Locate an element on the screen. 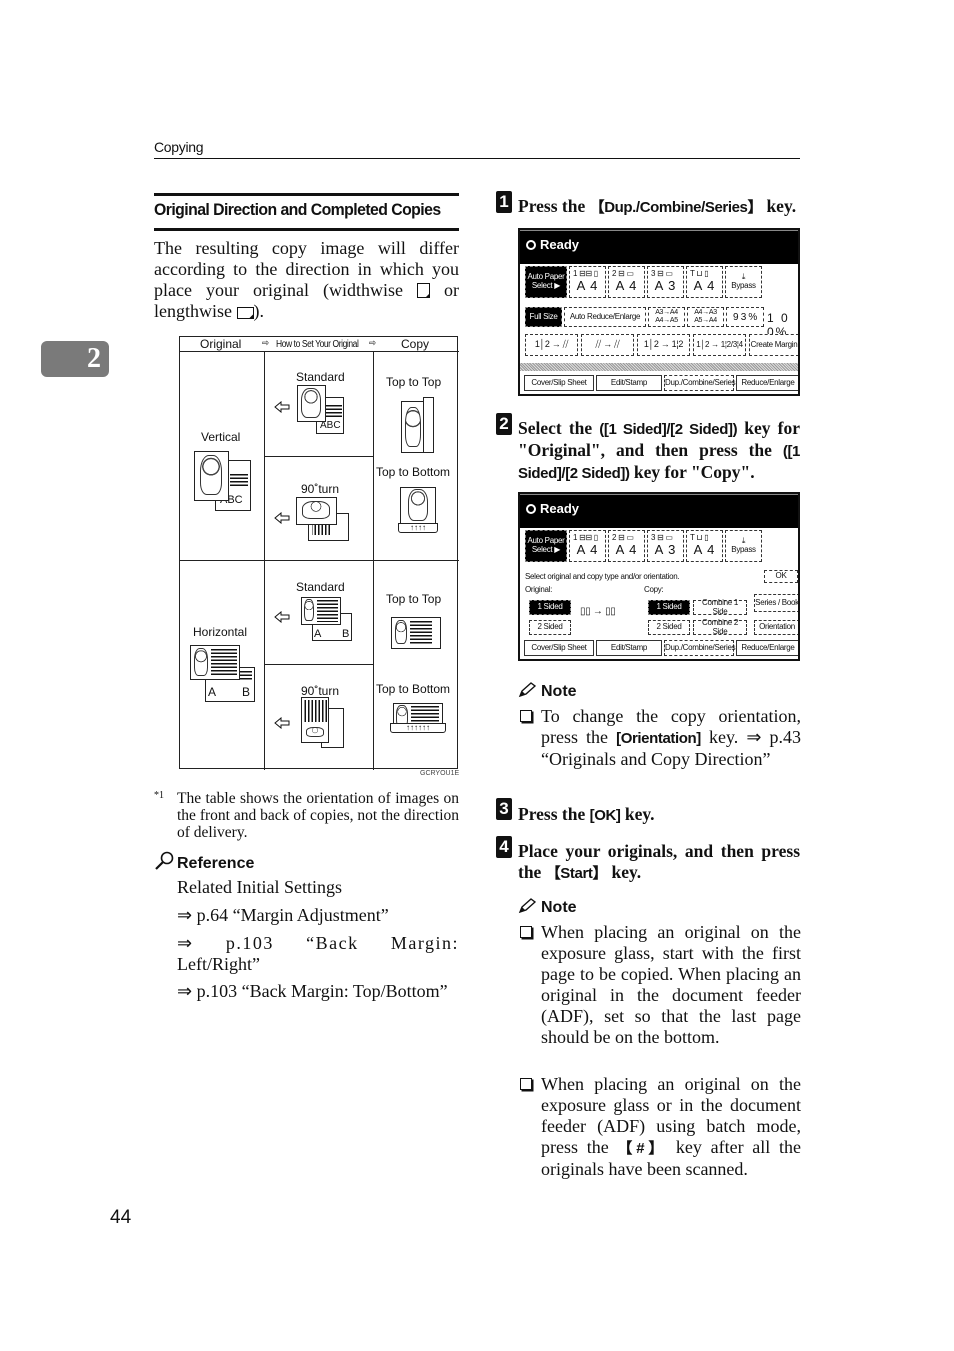 Image resolution: width=954 pixels, height=1351 pixels. lengthwise-icon is located at coordinates (245, 313).